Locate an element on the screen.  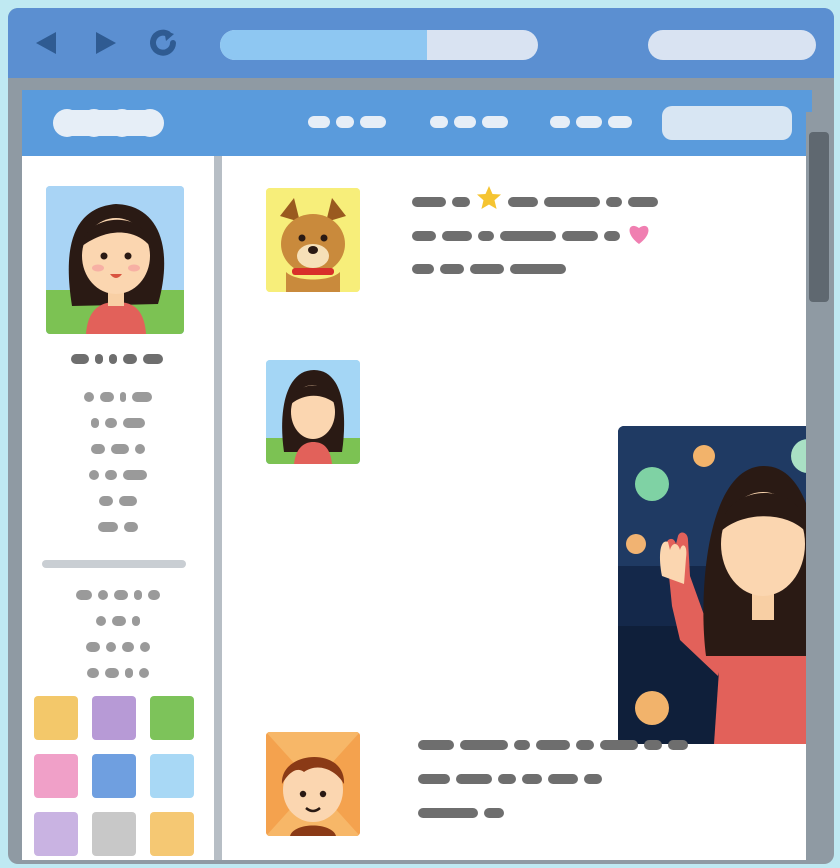
post-1-text is located at coordinates (582, 238).